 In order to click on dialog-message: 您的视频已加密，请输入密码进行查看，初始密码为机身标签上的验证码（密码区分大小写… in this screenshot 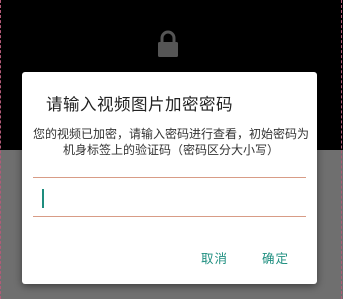, I will do `click(170, 142)`.